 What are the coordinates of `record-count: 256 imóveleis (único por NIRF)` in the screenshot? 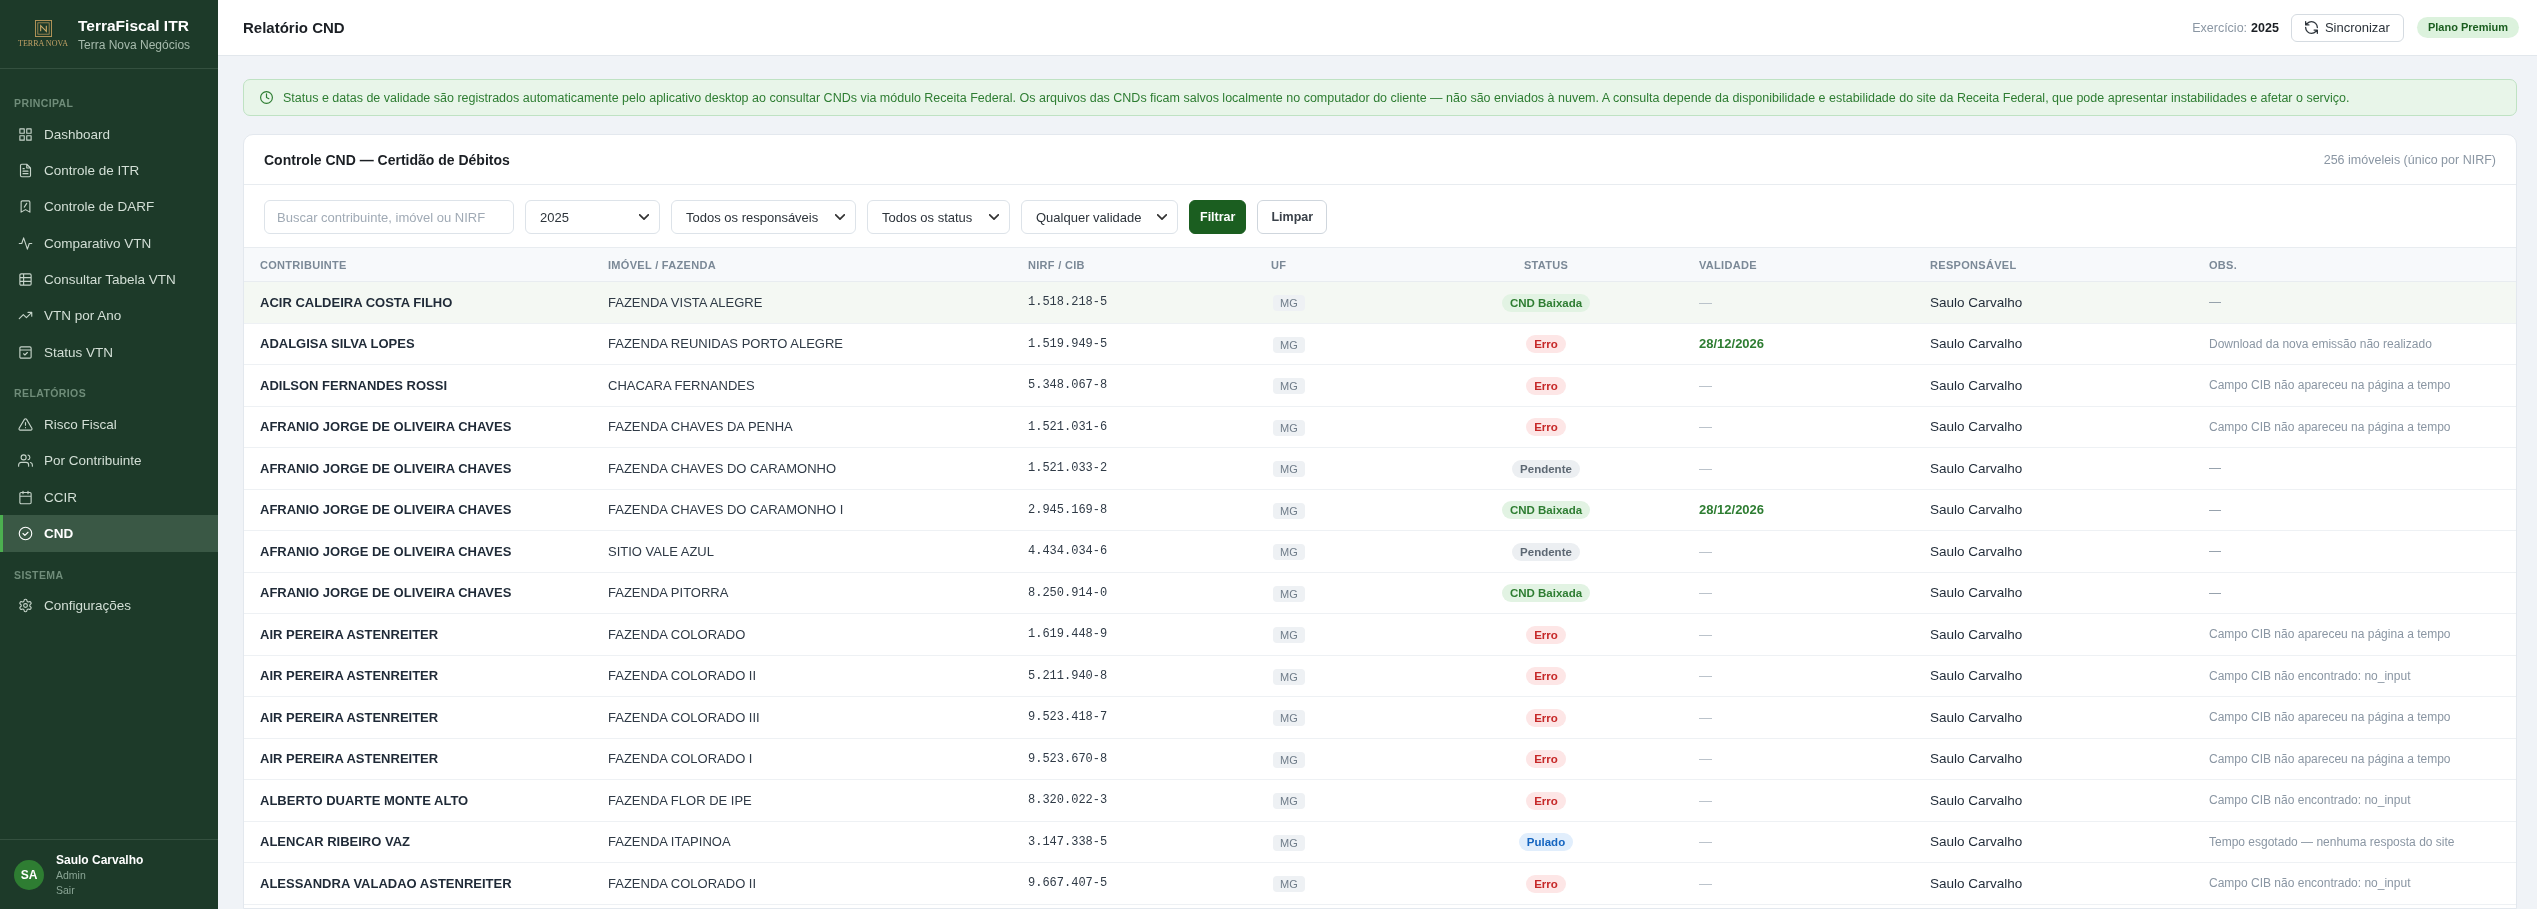 It's located at (2409, 159).